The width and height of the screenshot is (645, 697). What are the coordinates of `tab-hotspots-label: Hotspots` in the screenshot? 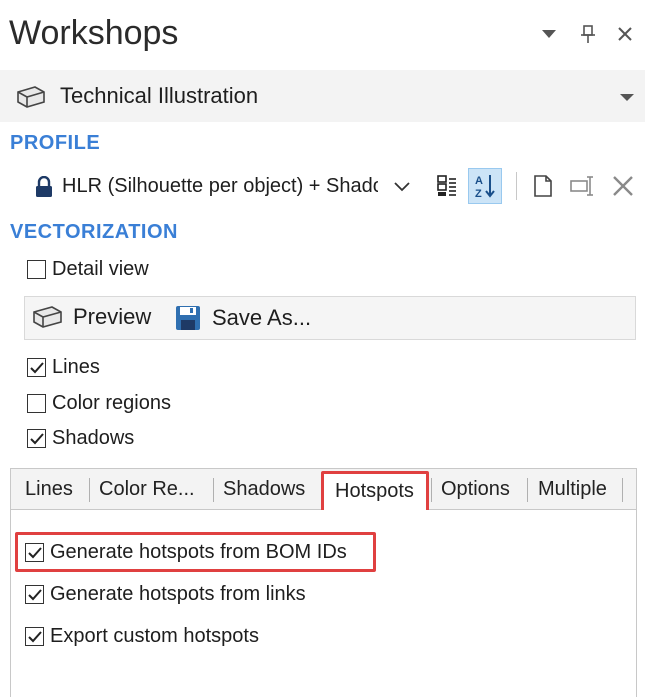 It's located at (374, 491).